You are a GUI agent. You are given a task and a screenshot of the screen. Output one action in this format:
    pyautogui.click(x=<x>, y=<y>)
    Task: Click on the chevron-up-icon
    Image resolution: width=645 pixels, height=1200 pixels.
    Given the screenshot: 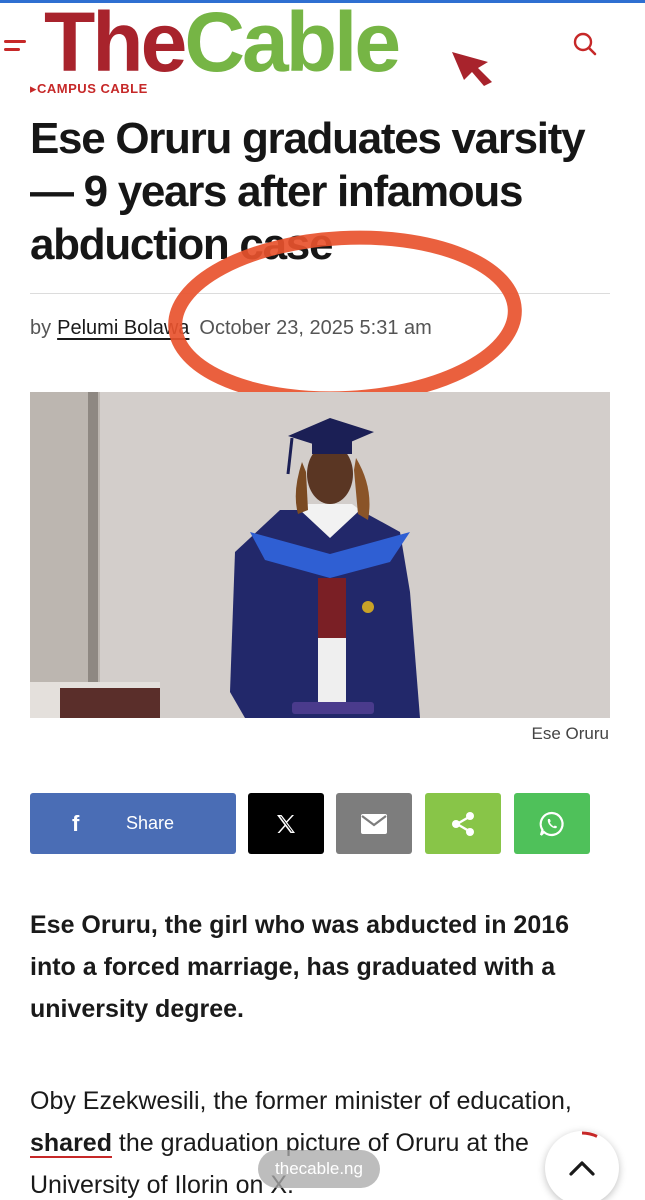 What is the action you would take?
    pyautogui.click(x=582, y=1168)
    